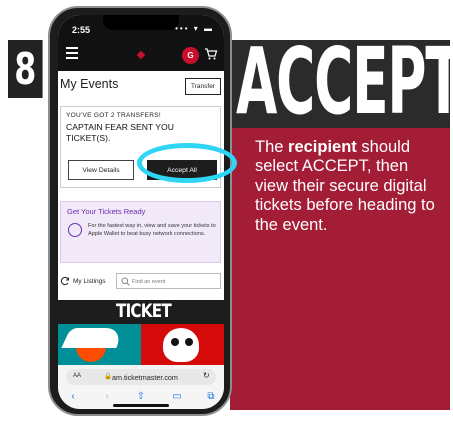 This screenshot has width=453, height=422. What do you see at coordinates (107, 397) in the screenshot?
I see `forward-icon: ›` at bounding box center [107, 397].